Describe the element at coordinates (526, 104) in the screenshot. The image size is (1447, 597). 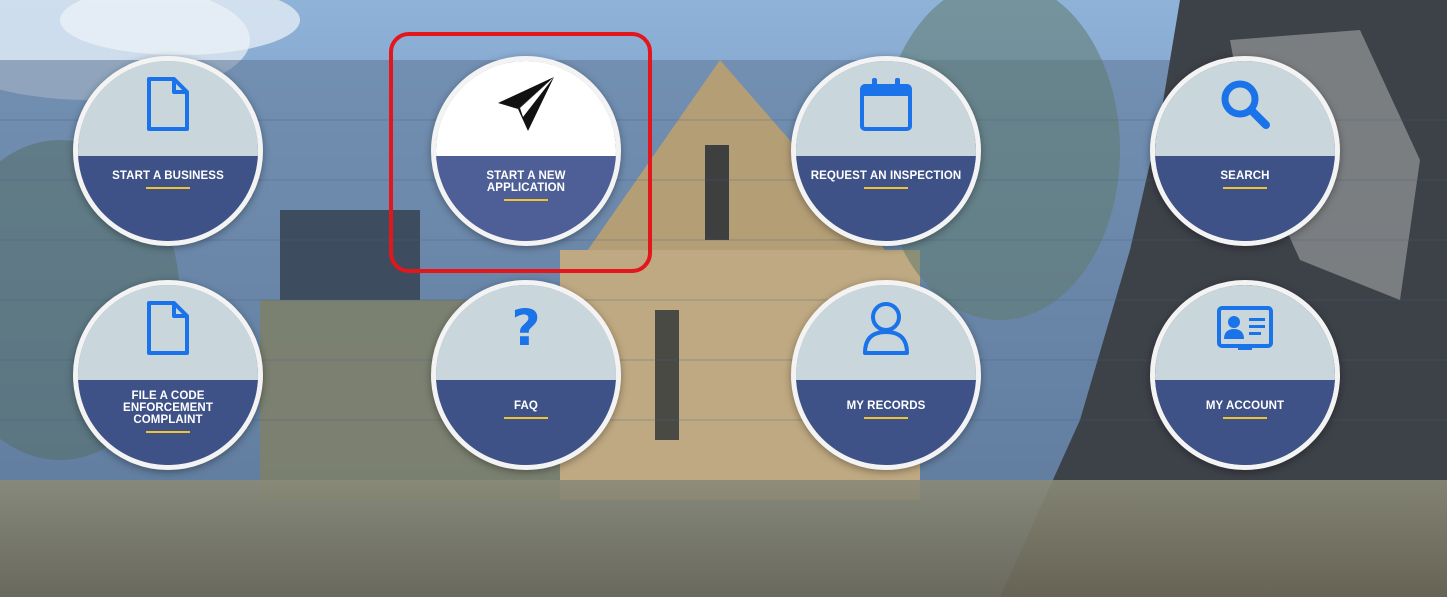
I see `paper-plane-icon` at that location.